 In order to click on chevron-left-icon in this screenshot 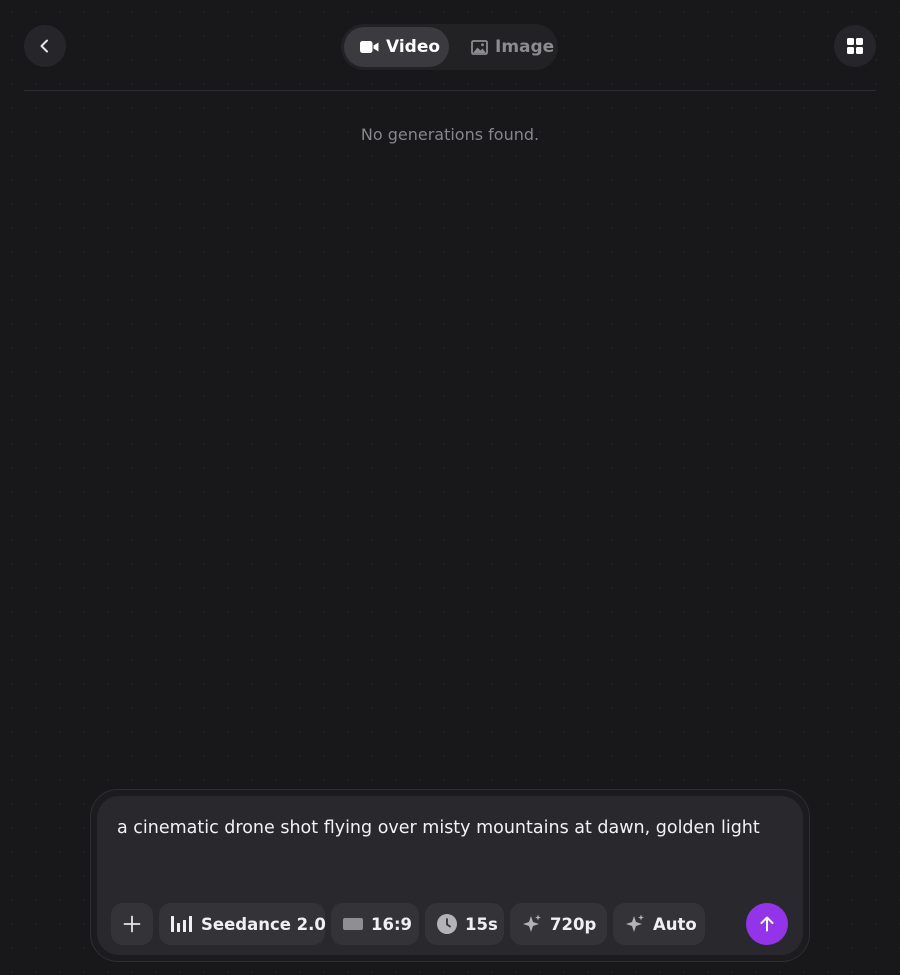, I will do `click(45, 46)`.